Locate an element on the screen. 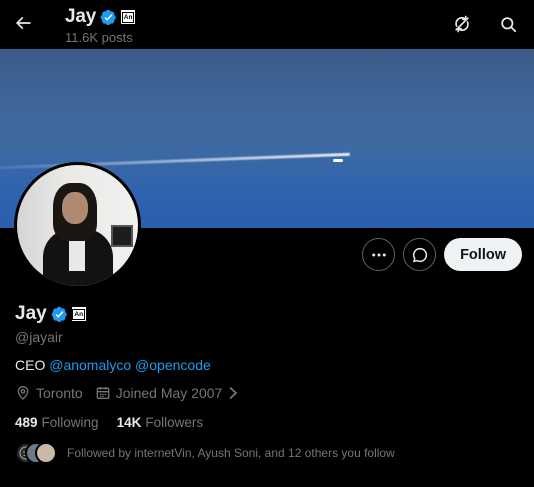 Image resolution: width=534 pixels, height=487 pixels. bio-link-opencode: @opencode is located at coordinates (173, 365).